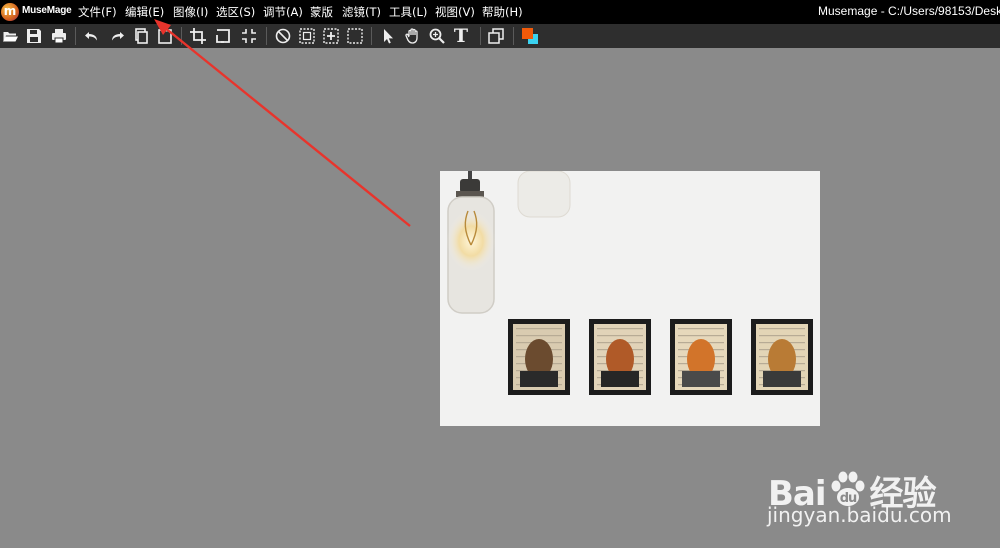 The height and width of the screenshot is (548, 1000). What do you see at coordinates (59, 36) in the screenshot?
I see `print-icon` at bounding box center [59, 36].